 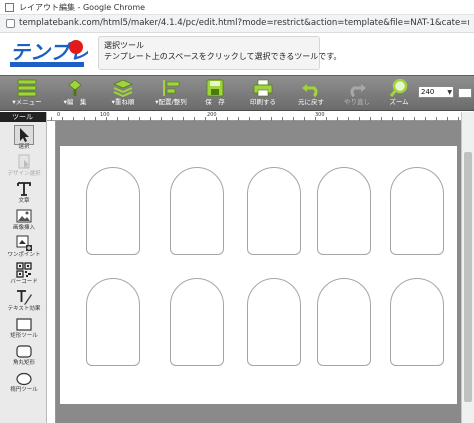 What do you see at coordinates (310, 91) in the screenshot?
I see `undo-icon` at bounding box center [310, 91].